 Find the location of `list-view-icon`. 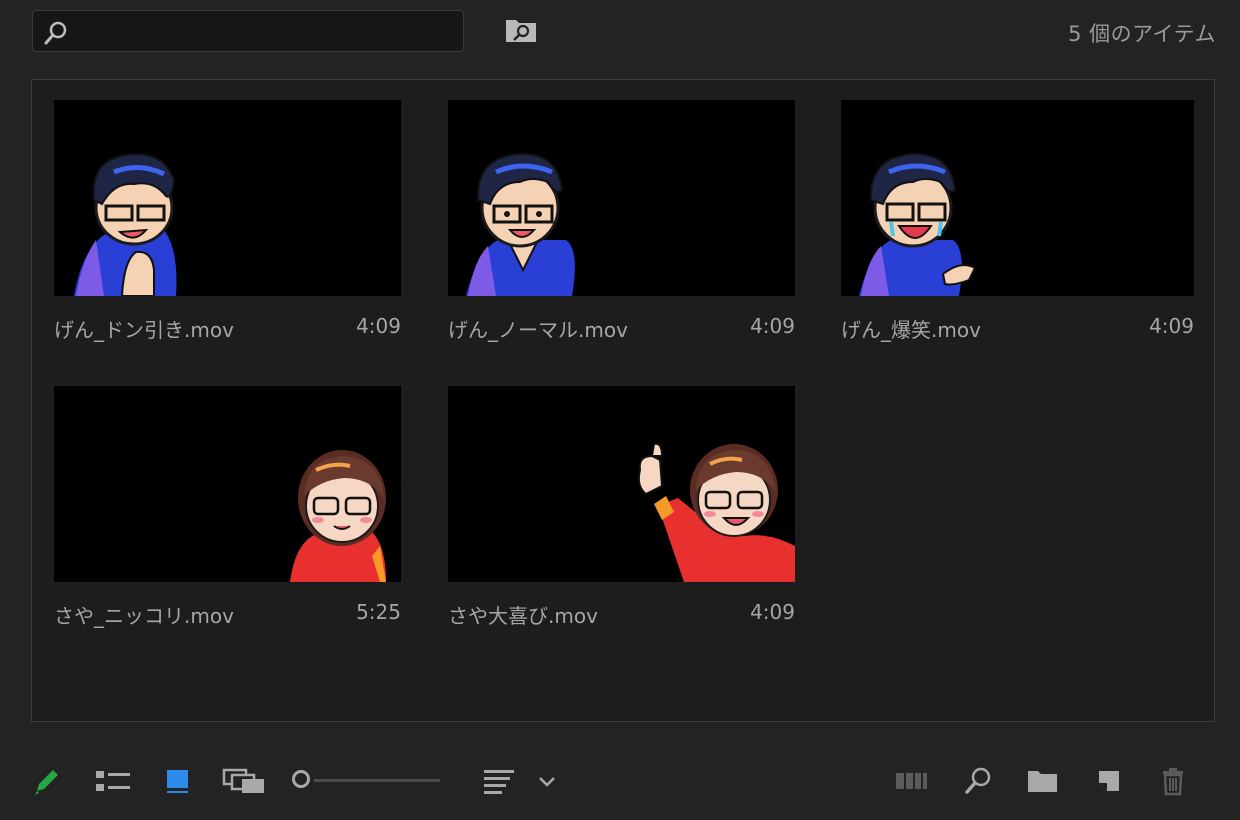

list-view-icon is located at coordinates (113, 781).